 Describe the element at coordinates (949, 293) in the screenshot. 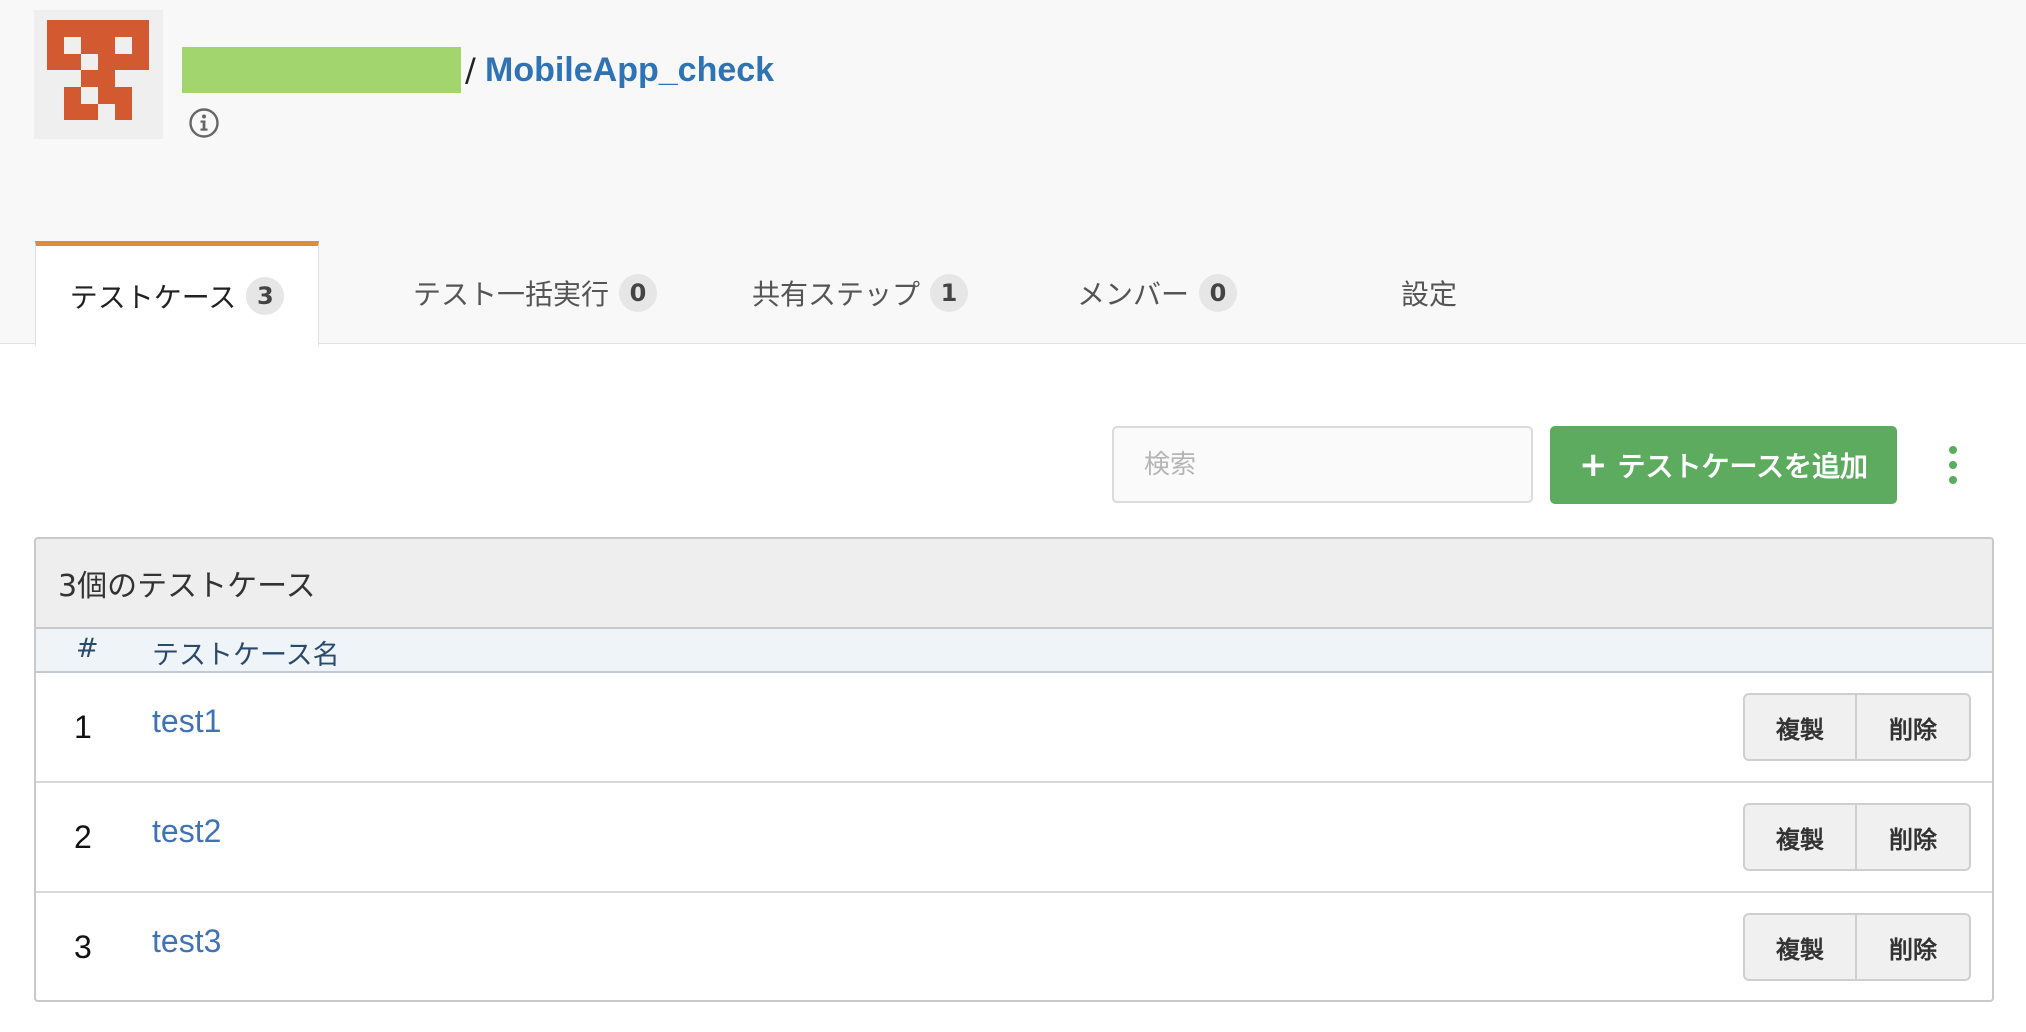

I see `count-badge: 1` at that location.